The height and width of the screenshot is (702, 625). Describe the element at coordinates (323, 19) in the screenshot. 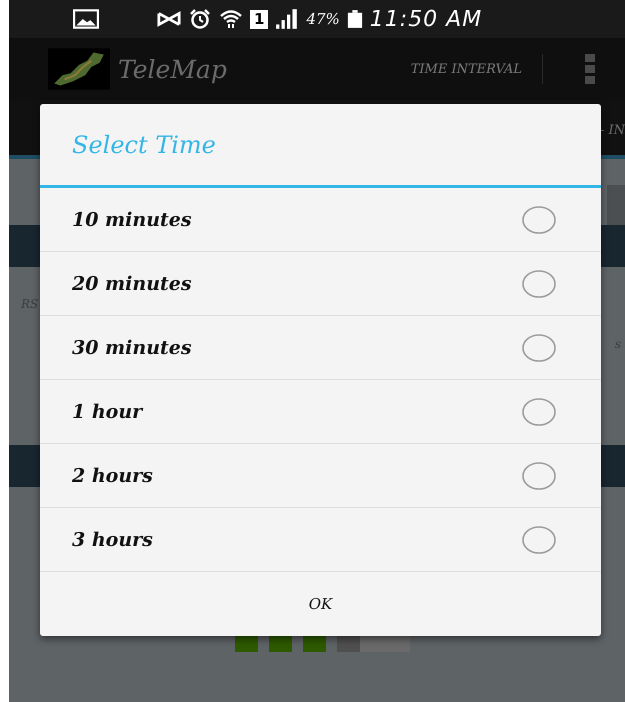

I see `battery-percent: 47%` at that location.